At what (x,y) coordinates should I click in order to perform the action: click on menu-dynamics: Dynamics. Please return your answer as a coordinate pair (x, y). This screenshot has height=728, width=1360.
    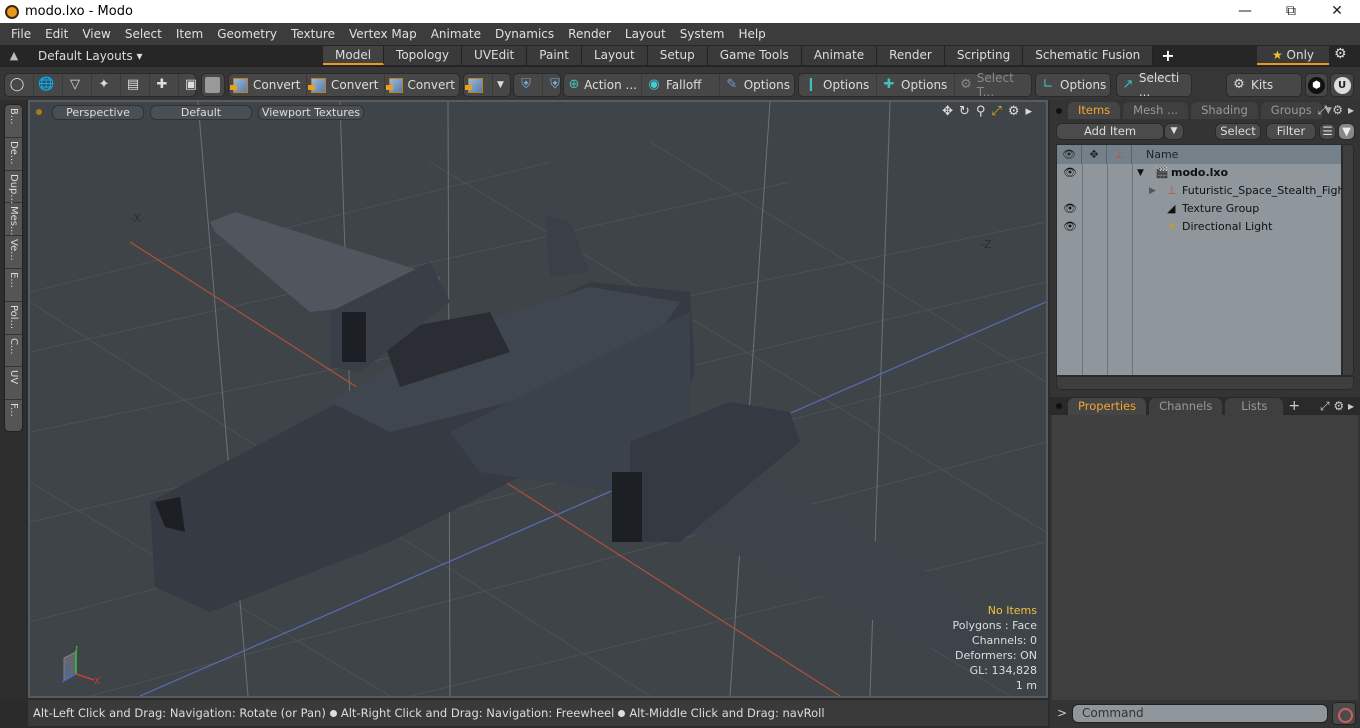
    Looking at the image, I should click on (524, 34).